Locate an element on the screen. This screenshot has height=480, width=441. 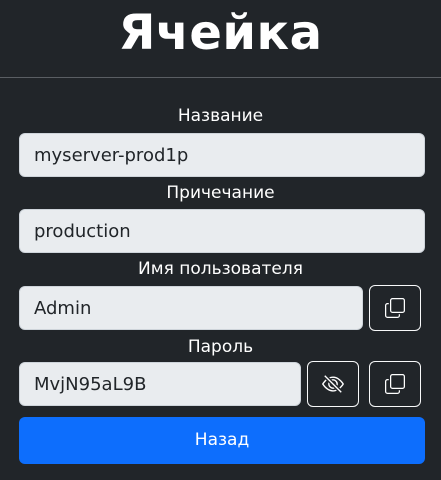
password-label: Пароль is located at coordinates (220, 347).